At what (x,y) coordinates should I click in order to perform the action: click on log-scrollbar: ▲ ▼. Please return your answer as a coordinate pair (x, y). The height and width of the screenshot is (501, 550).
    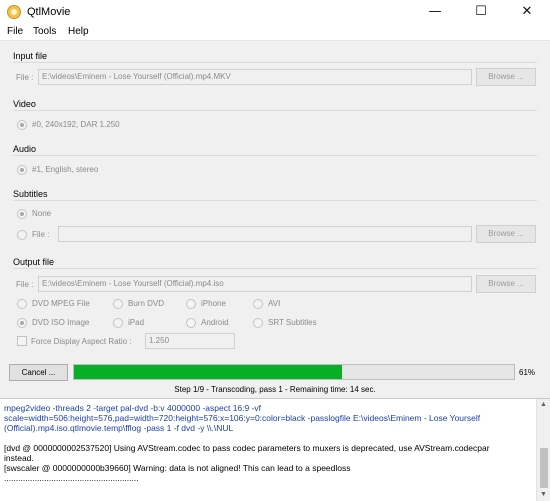
    Looking at the image, I should click on (543, 450).